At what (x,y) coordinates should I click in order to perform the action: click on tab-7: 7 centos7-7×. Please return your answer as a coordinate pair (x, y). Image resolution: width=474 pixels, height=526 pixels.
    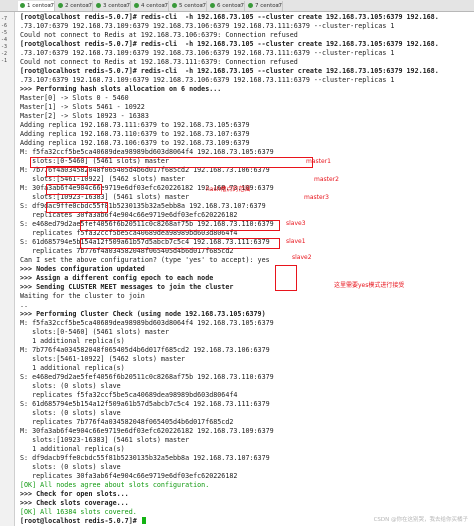
    Looking at the image, I should click on (264, 6).